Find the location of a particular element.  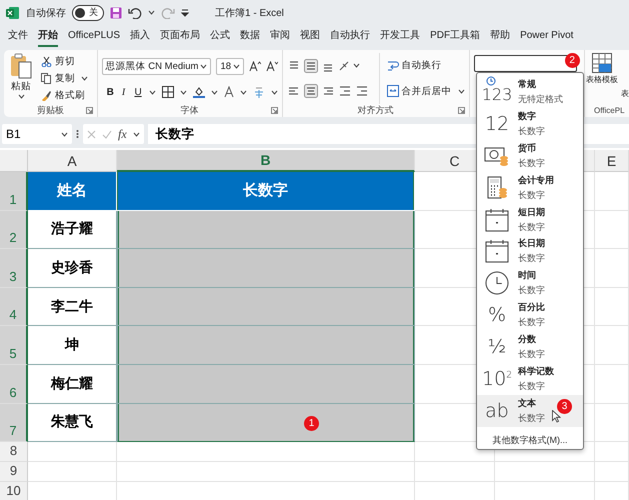

calendar-icon is located at coordinates (497, 251).